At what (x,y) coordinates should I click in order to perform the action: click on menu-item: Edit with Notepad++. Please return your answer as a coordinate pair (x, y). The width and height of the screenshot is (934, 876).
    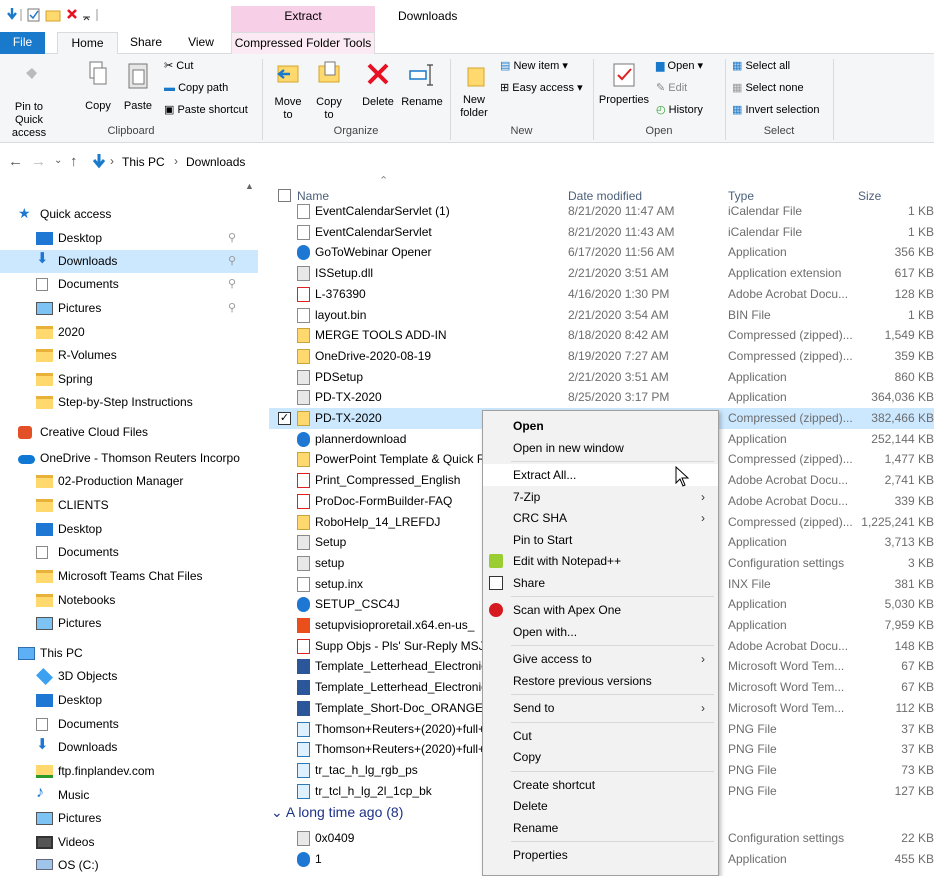
    Looking at the image, I should click on (600, 561).